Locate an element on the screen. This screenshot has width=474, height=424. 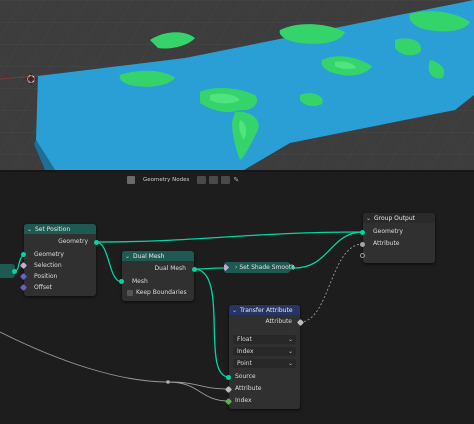
group-output-empty-socket is located at coordinates (362, 255).